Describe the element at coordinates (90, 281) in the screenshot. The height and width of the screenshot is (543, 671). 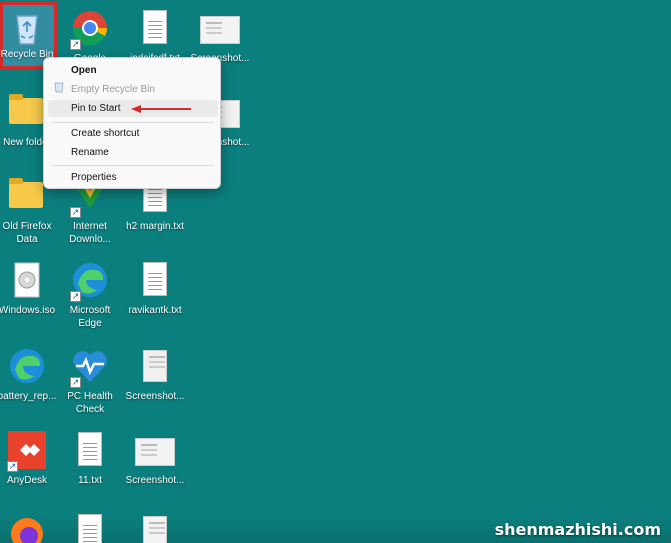
I see `edge-icon: ↗` at that location.